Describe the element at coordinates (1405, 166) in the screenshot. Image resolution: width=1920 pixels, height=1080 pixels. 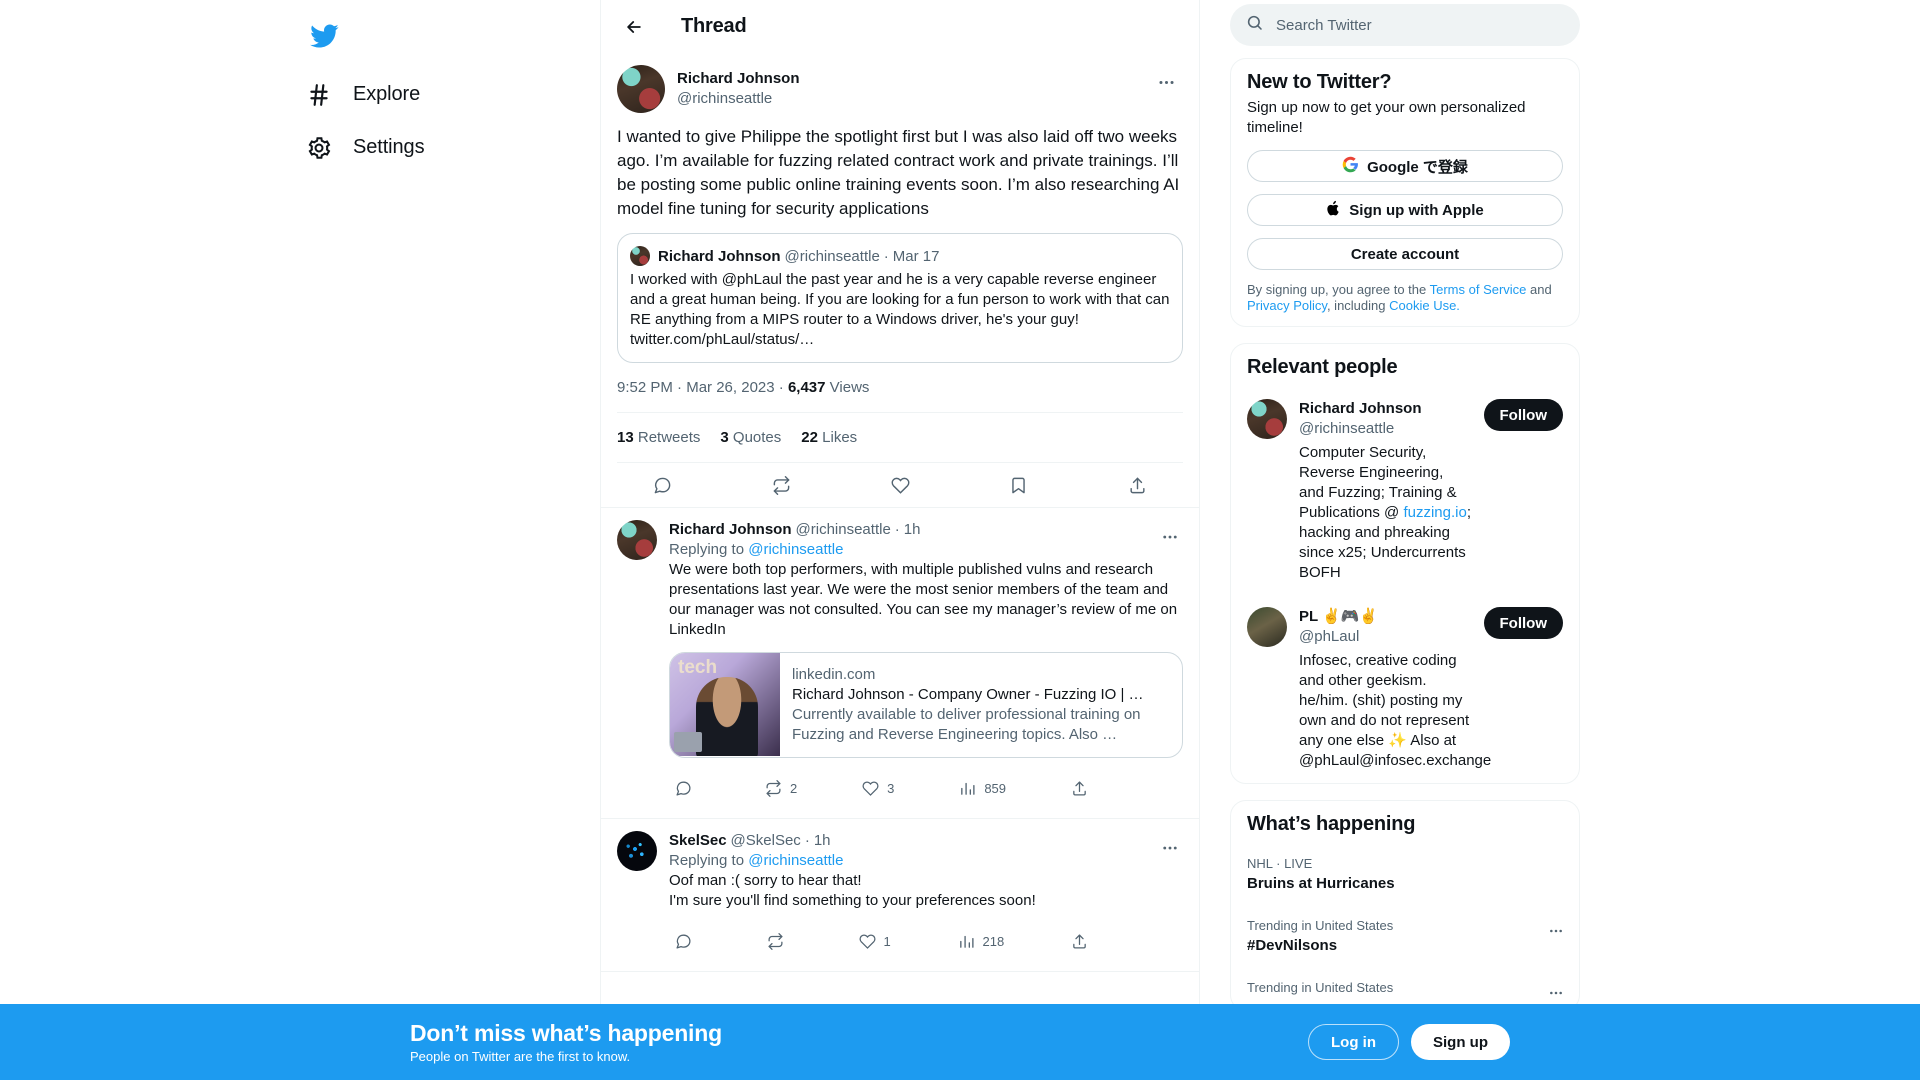
I see `google-signup-button: Google で登録` at that location.